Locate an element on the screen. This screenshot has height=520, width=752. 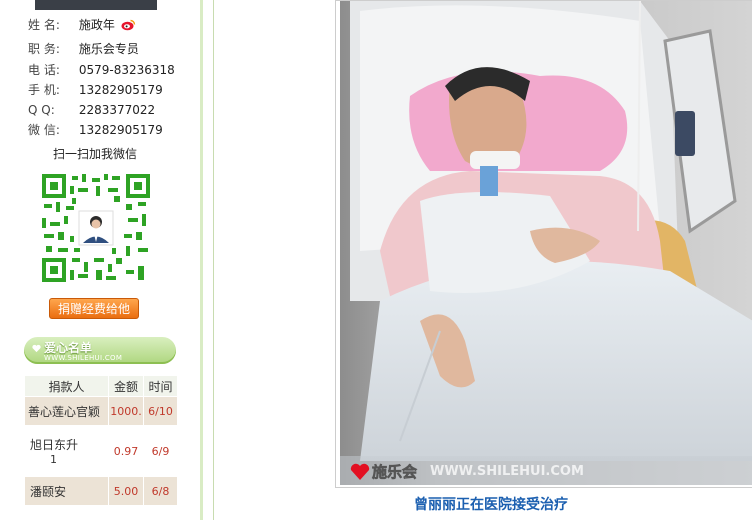
table-row: 善心莲心官颖 1000. 6/10 is located at coordinates (101, 411).